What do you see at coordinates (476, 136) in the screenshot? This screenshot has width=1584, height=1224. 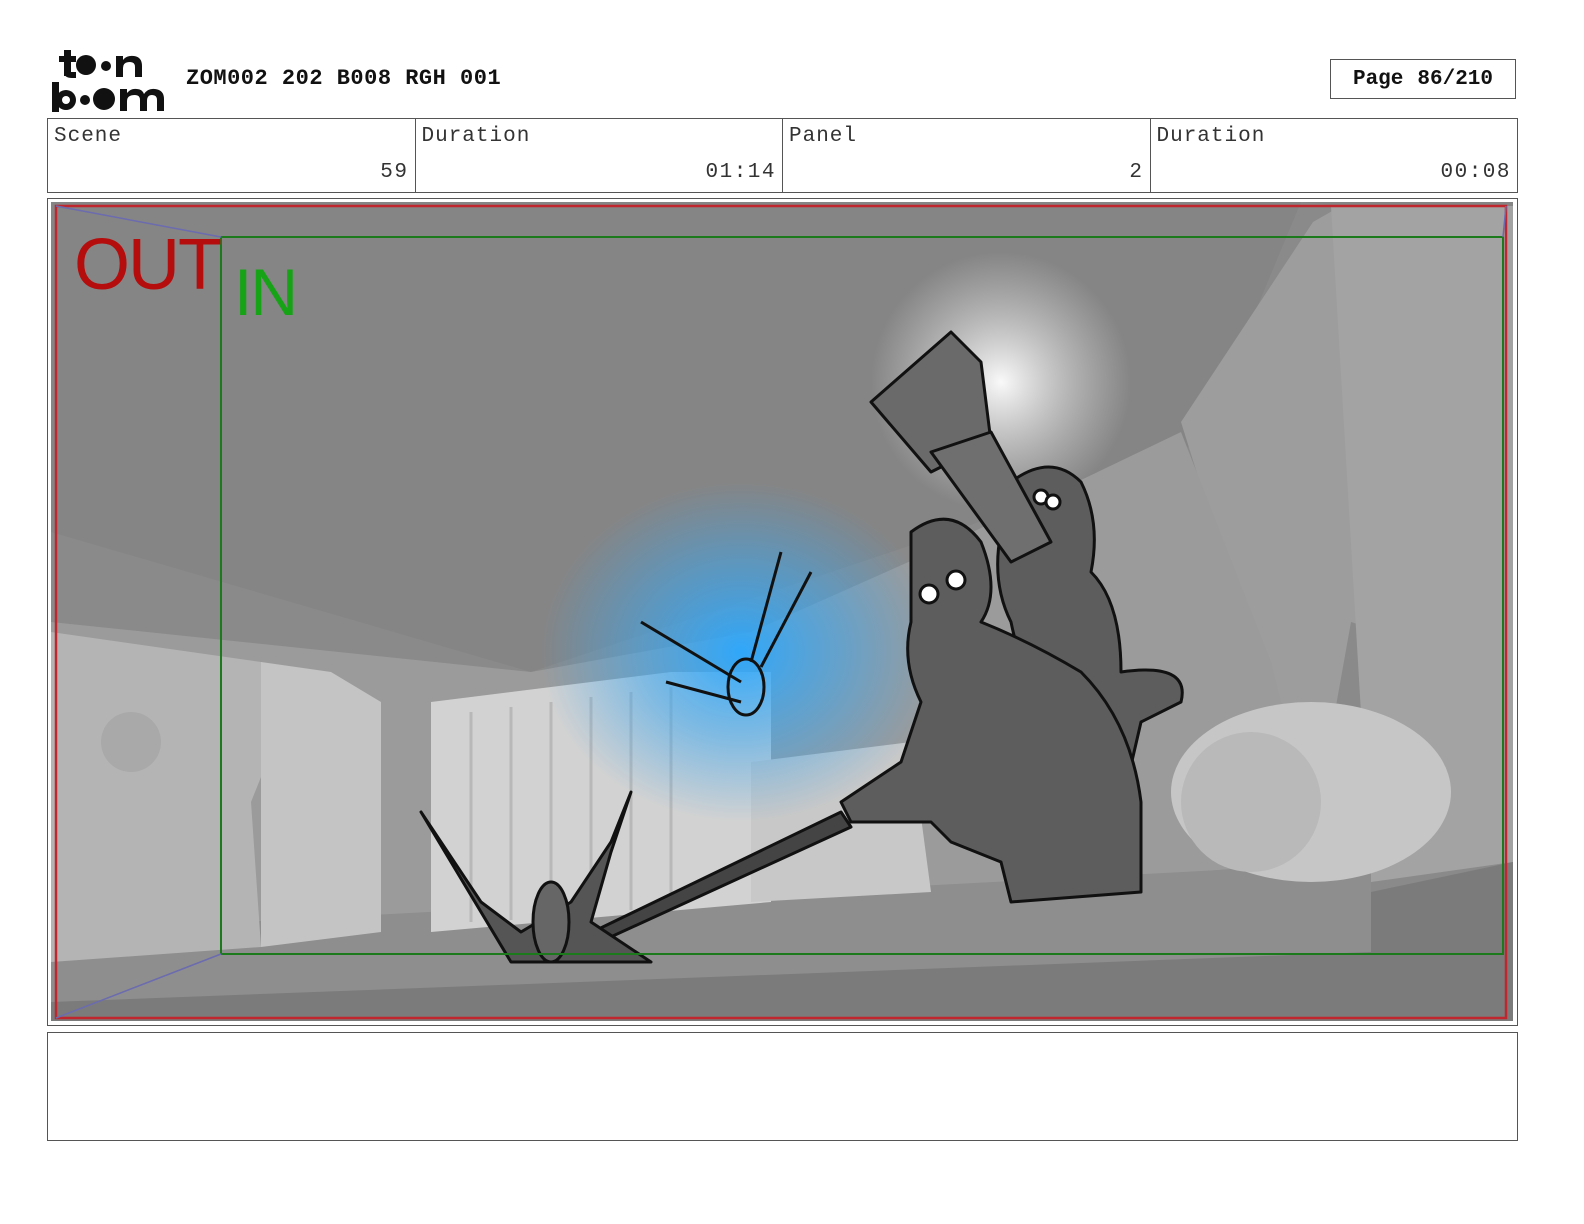 I see `scene-duration-label: Duration` at bounding box center [476, 136].